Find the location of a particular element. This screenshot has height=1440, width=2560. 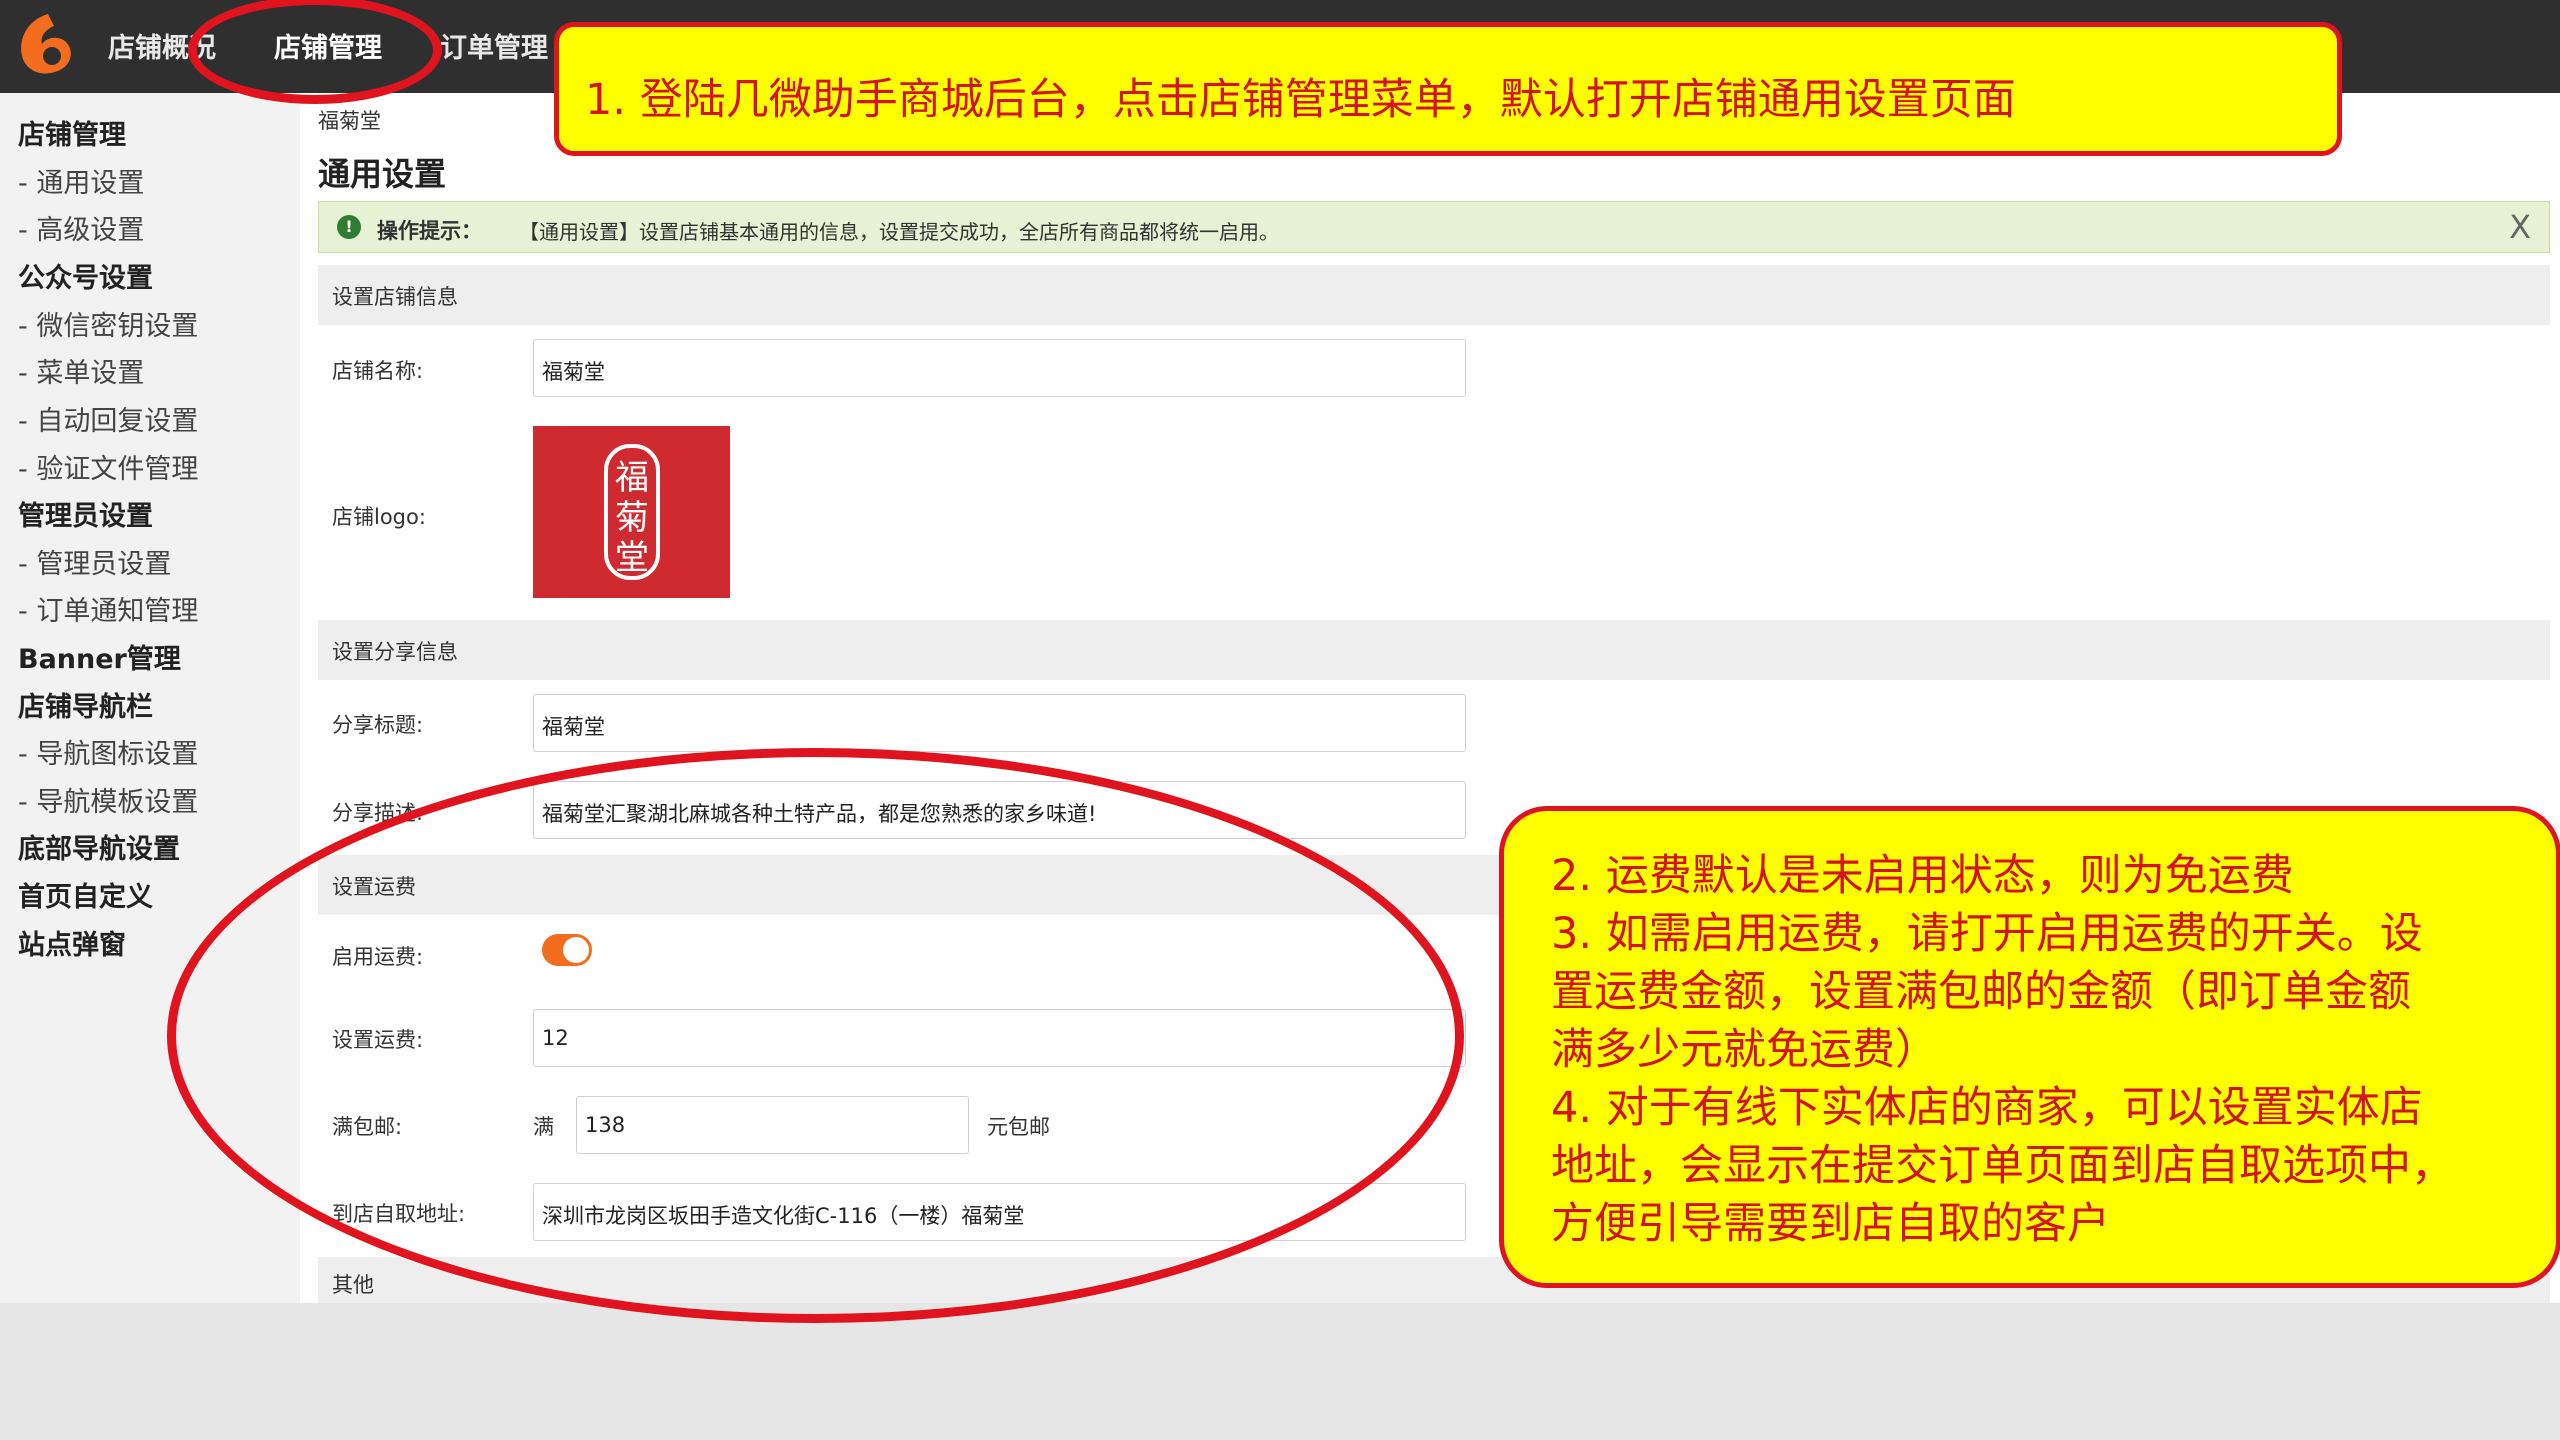

sidebar-item-general-settings: - 通用设置 is located at coordinates (81, 180).